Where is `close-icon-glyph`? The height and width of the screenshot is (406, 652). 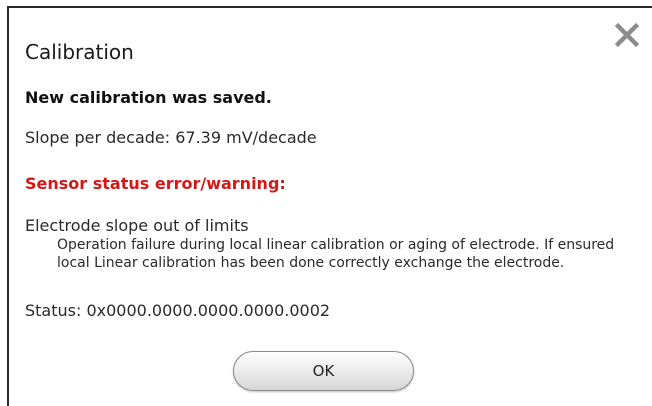 close-icon-glyph is located at coordinates (627, 35).